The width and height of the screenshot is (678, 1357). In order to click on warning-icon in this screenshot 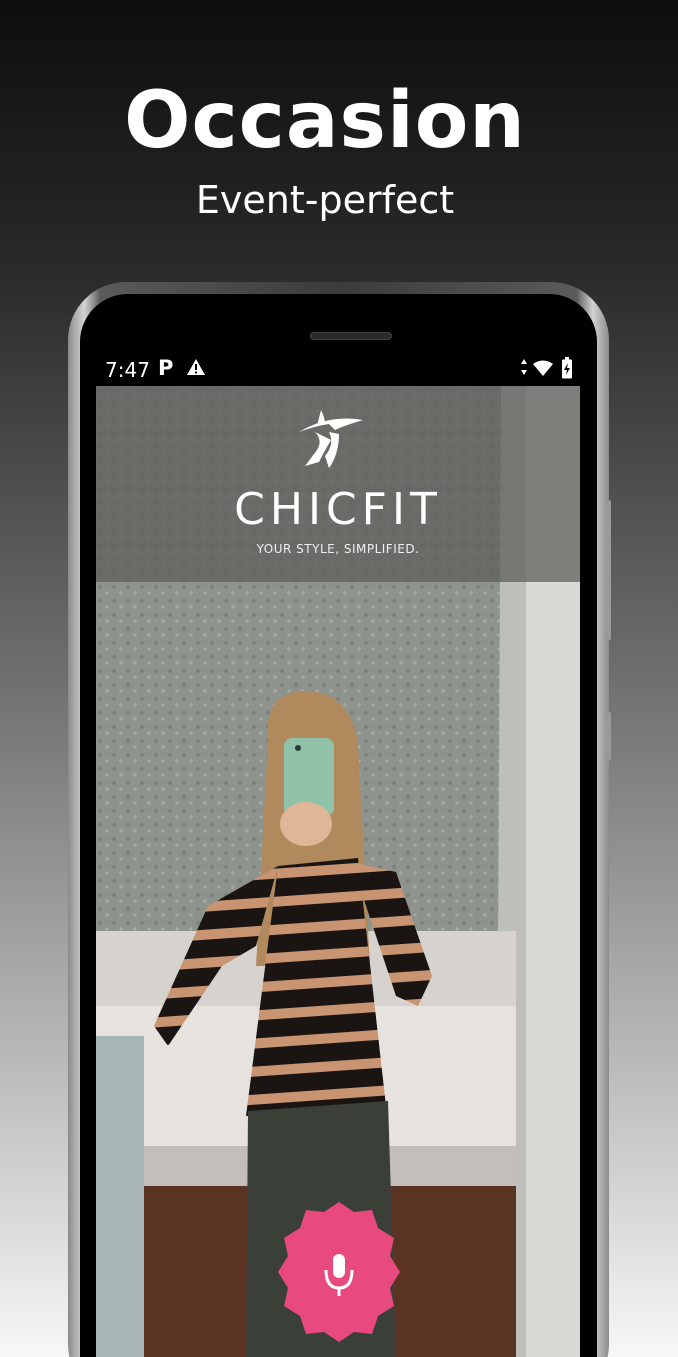, I will do `click(196, 367)`.